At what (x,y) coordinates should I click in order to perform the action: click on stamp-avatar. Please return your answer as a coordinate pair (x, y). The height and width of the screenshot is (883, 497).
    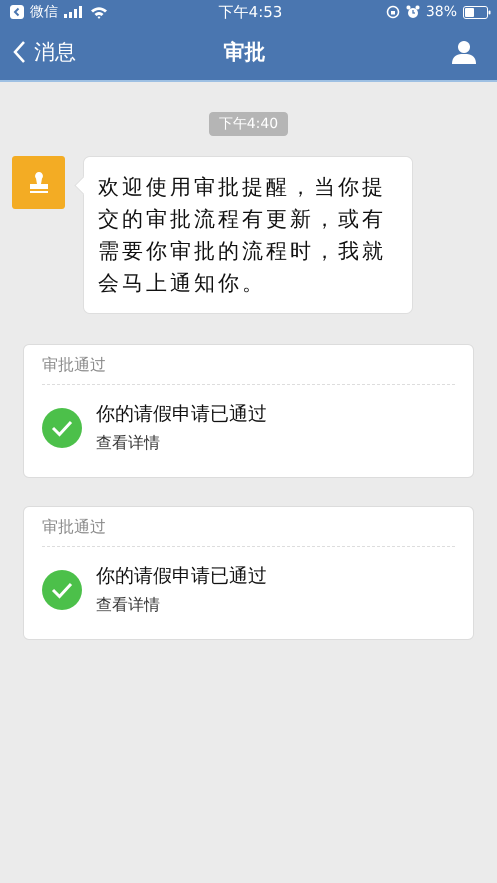
    Looking at the image, I should click on (38, 182).